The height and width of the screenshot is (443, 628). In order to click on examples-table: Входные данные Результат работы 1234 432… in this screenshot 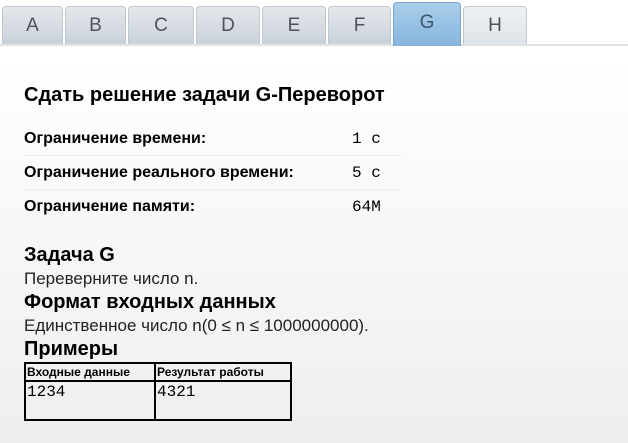, I will do `click(158, 391)`.